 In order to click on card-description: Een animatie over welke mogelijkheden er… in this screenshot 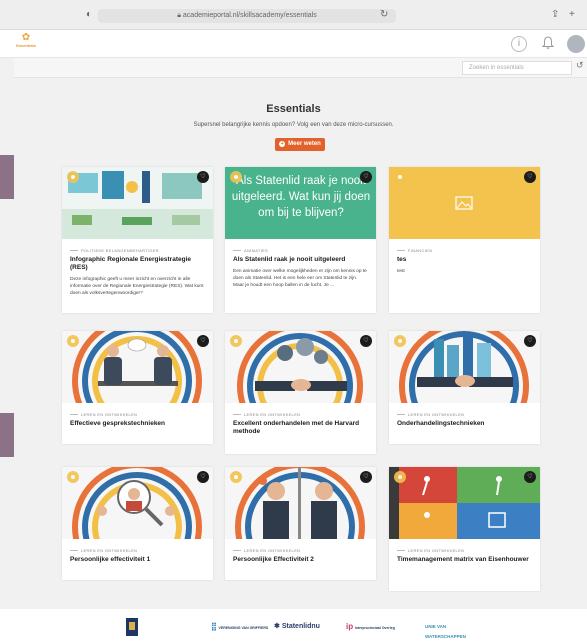, I will do `click(300, 278)`.